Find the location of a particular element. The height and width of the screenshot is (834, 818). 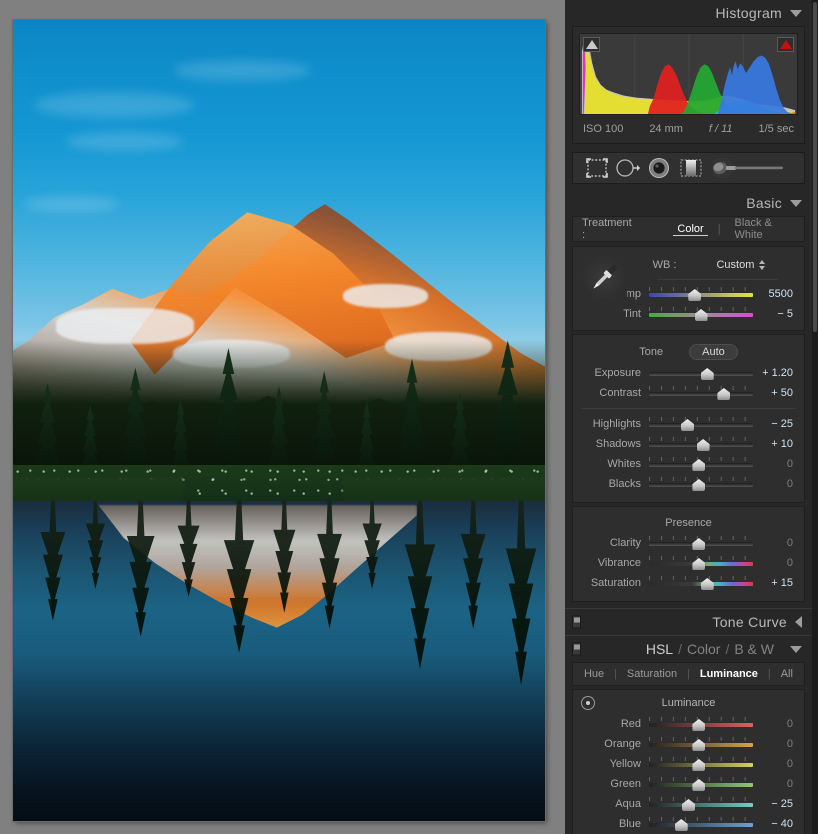

treatment-selector: Treatment : Color | Black & White is located at coordinates (688, 229).